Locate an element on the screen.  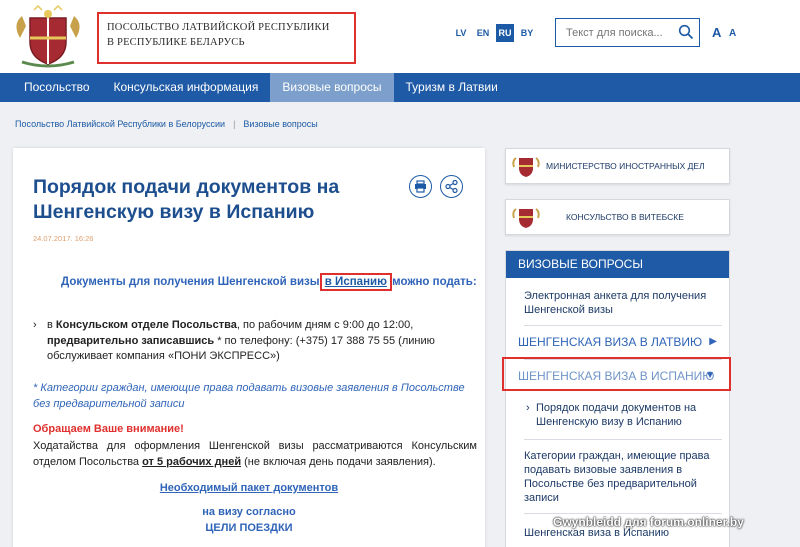
lang-lv: LV is located at coordinates (461, 33).